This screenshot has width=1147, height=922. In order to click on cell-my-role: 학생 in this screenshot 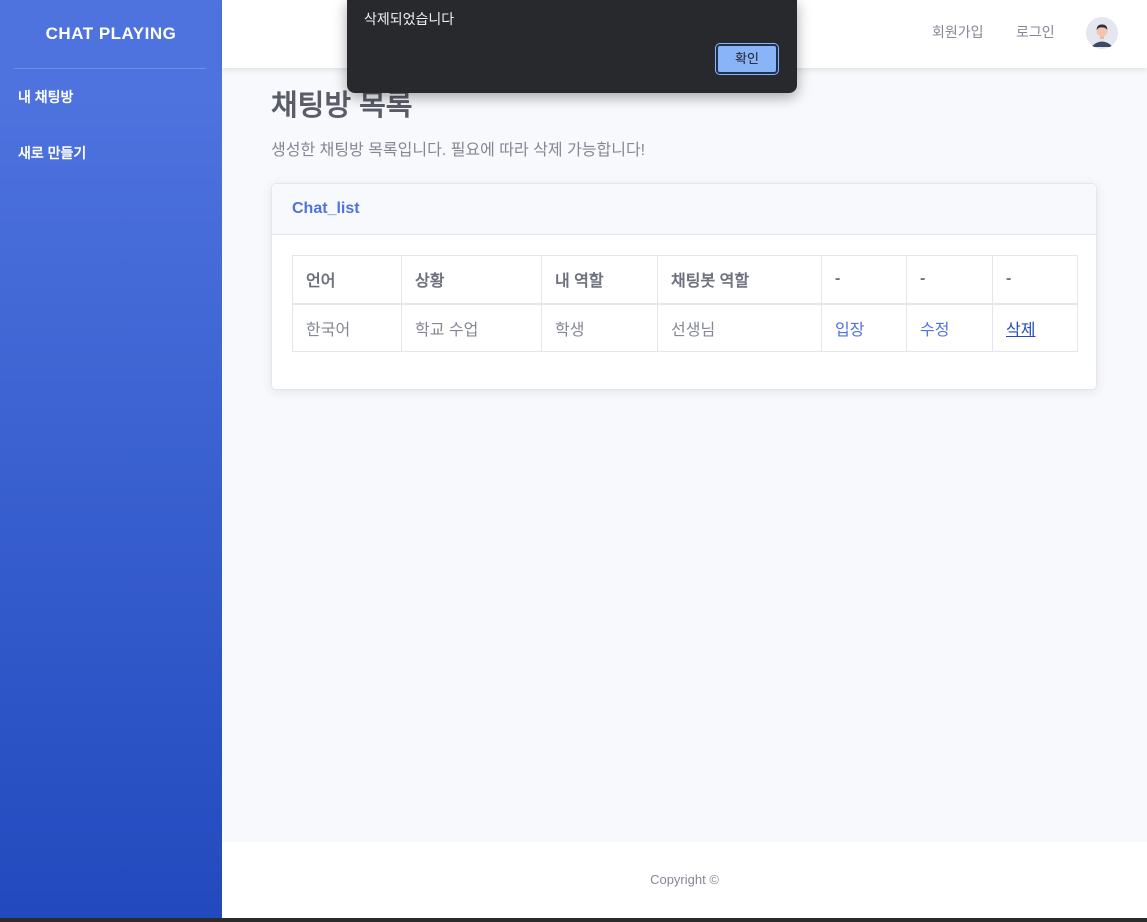, I will do `click(599, 327)`.